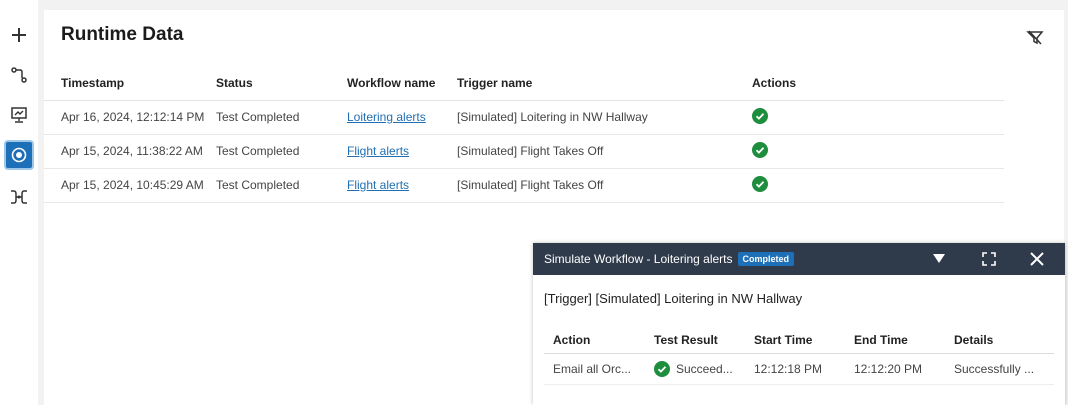  What do you see at coordinates (604, 117) in the screenshot?
I see `trigger-cell: [Simulated] Loitering in NW Hallway` at bounding box center [604, 117].